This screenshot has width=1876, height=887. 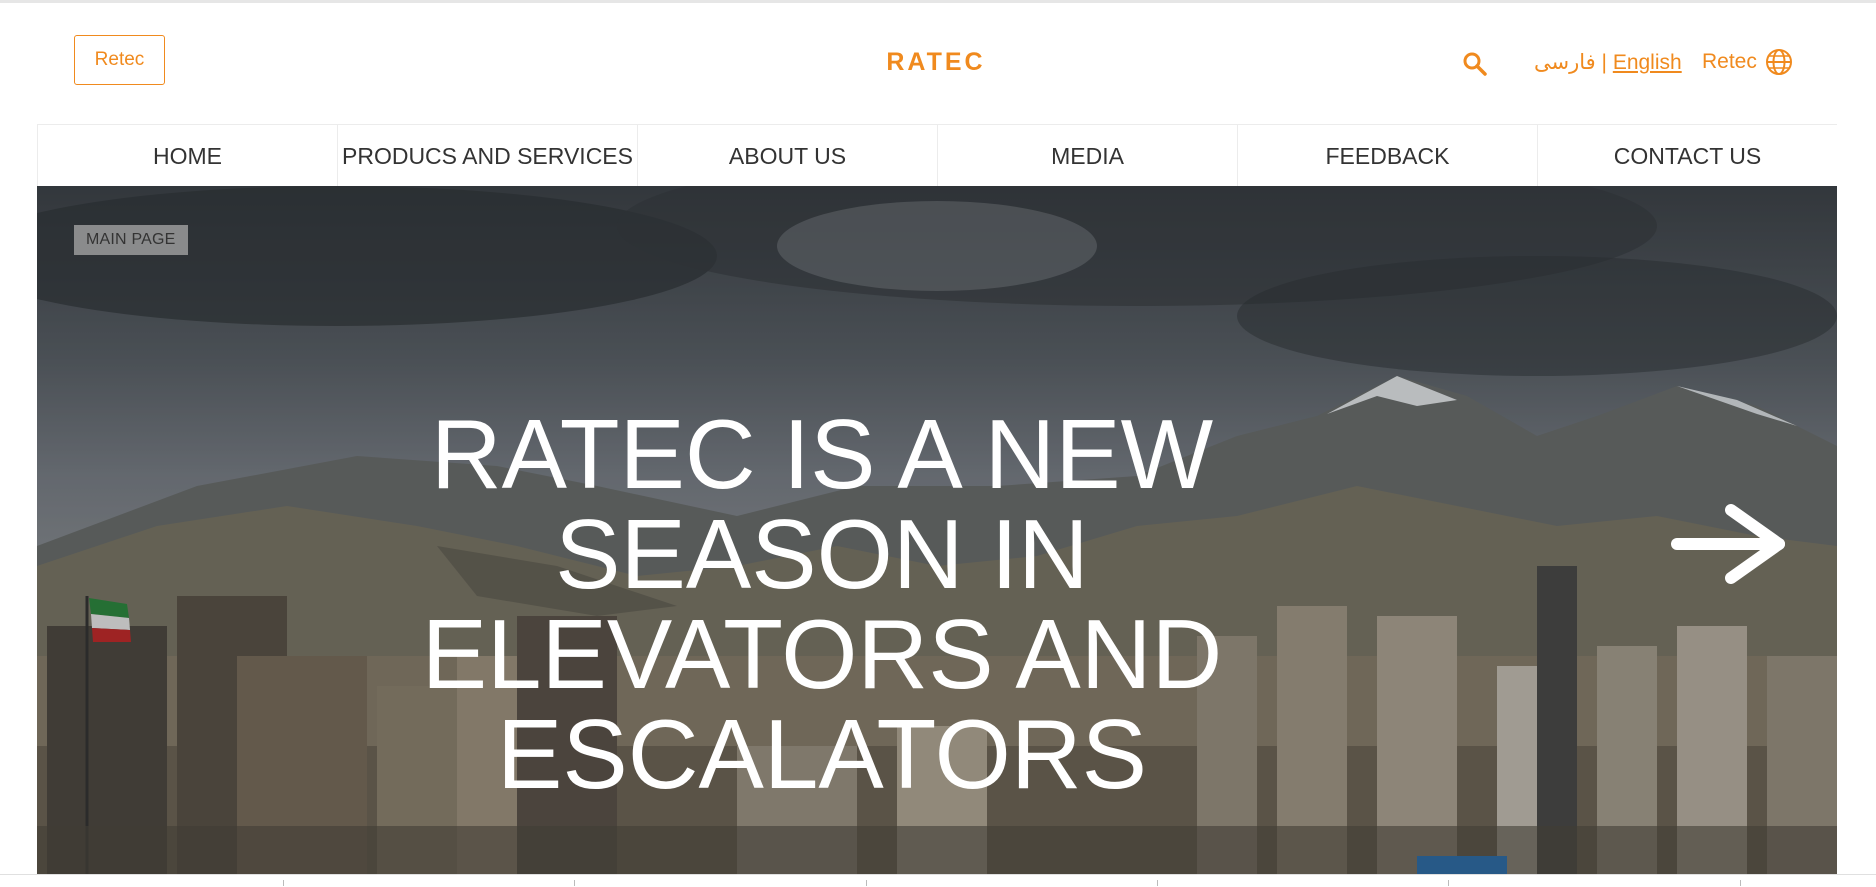 I want to click on nav-about-us: ABOUT US, so click(x=787, y=156).